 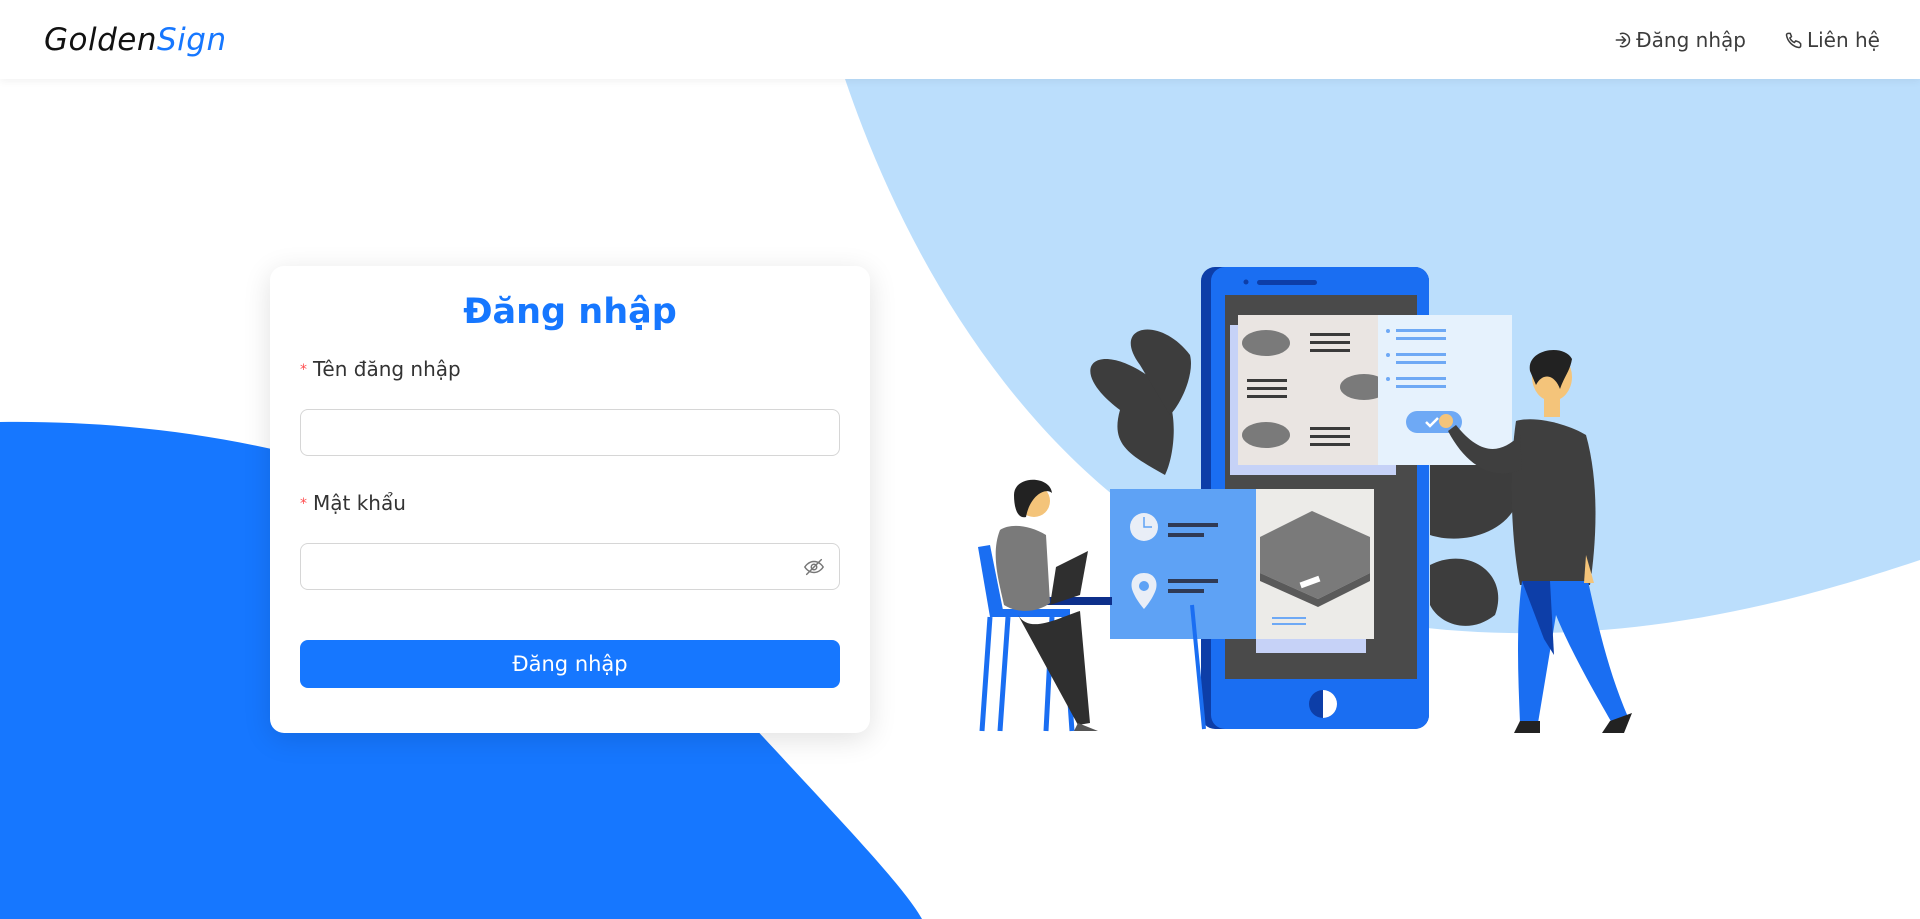 I want to click on logo-text-sign: Sign, so click(x=192, y=39).